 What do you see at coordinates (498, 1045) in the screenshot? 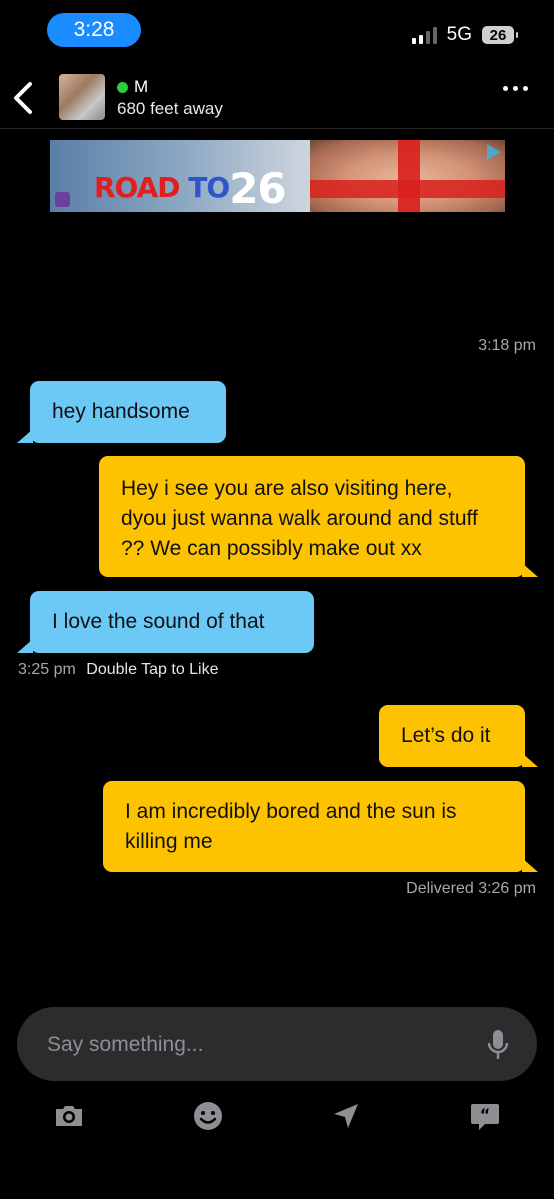
I see `mic-icon` at bounding box center [498, 1045].